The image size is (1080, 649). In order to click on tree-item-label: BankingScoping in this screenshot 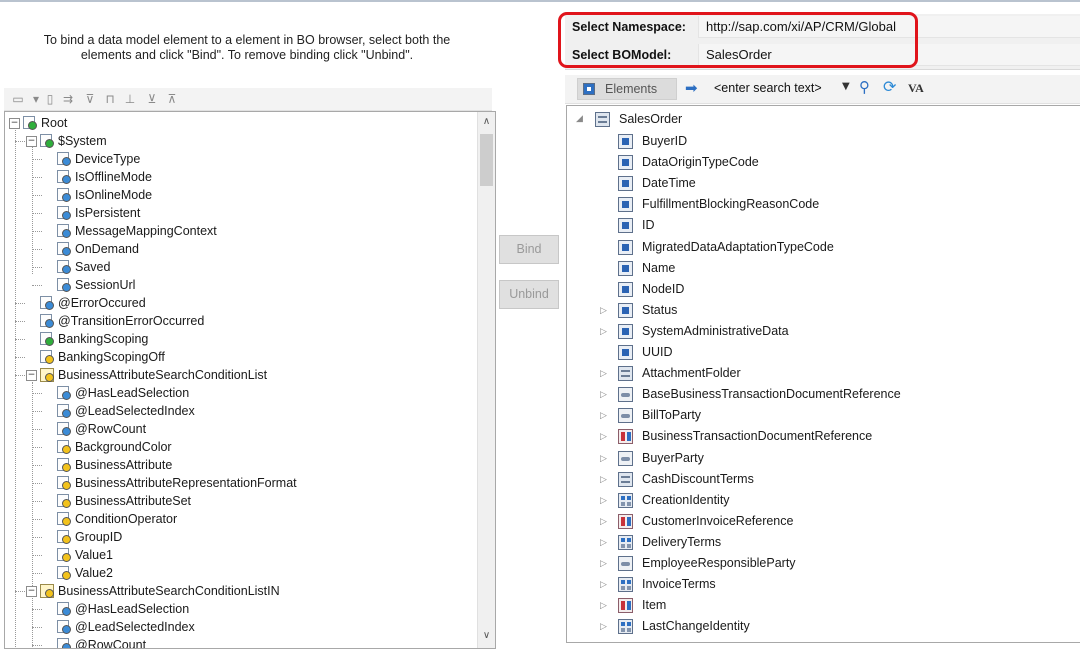, I will do `click(103, 339)`.